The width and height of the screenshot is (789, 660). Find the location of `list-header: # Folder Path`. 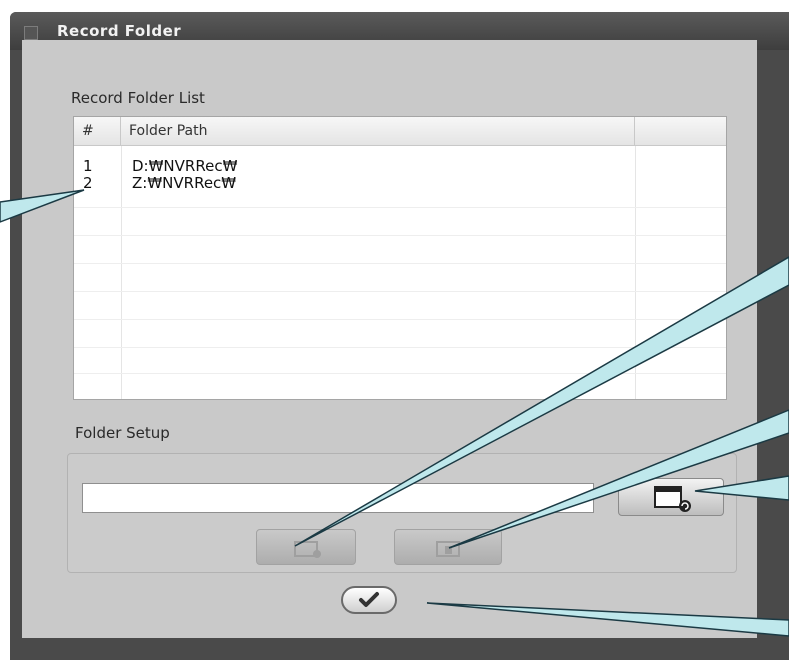

list-header: # Folder Path is located at coordinates (400, 131).